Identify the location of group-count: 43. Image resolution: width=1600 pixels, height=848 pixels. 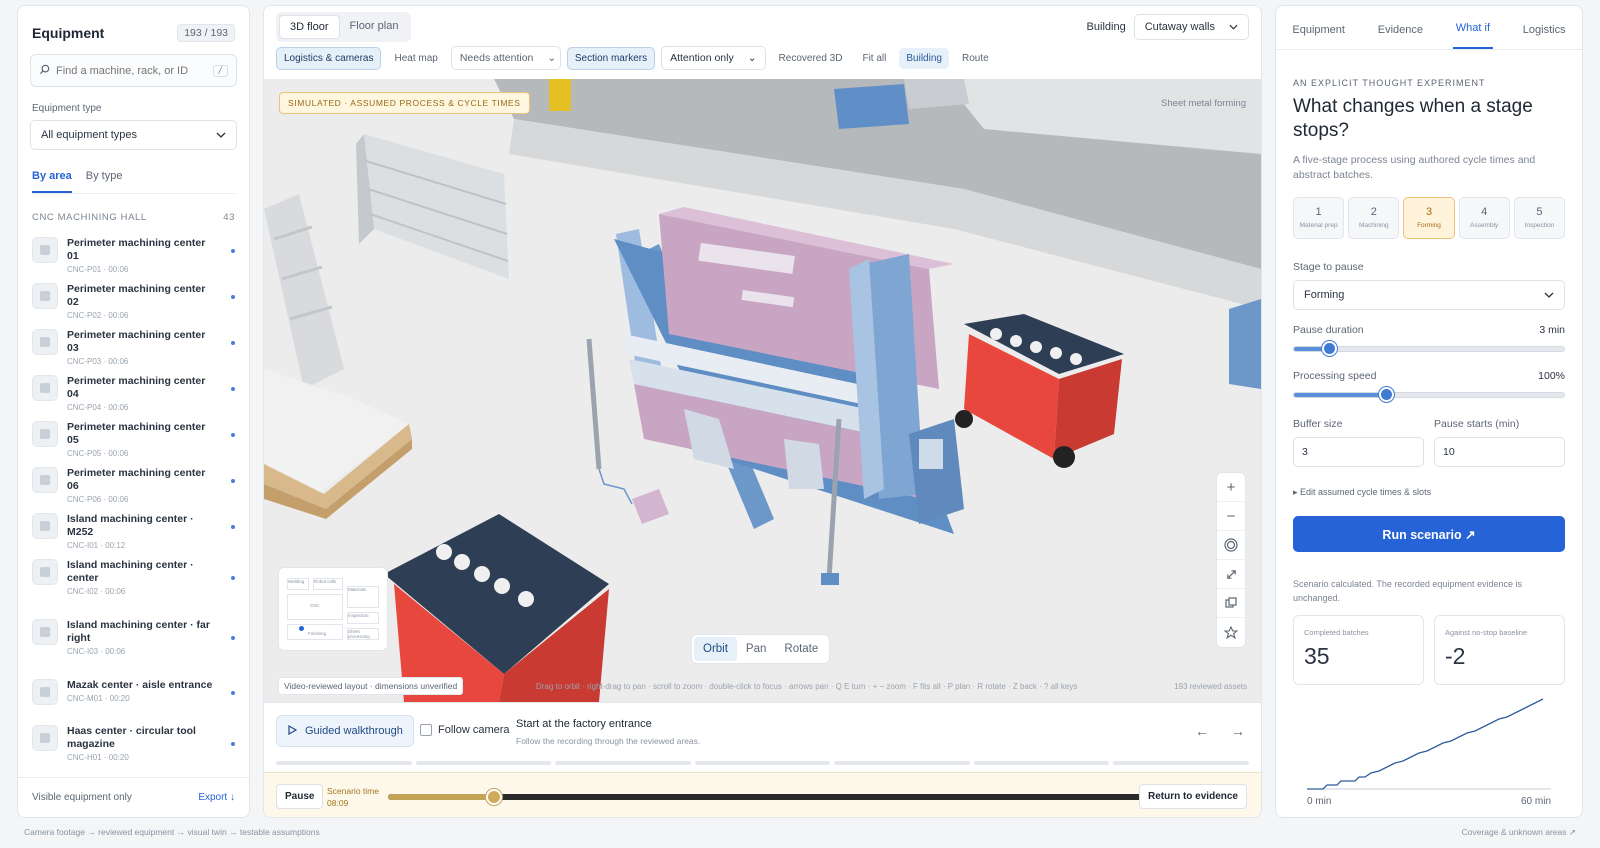
(229, 217).